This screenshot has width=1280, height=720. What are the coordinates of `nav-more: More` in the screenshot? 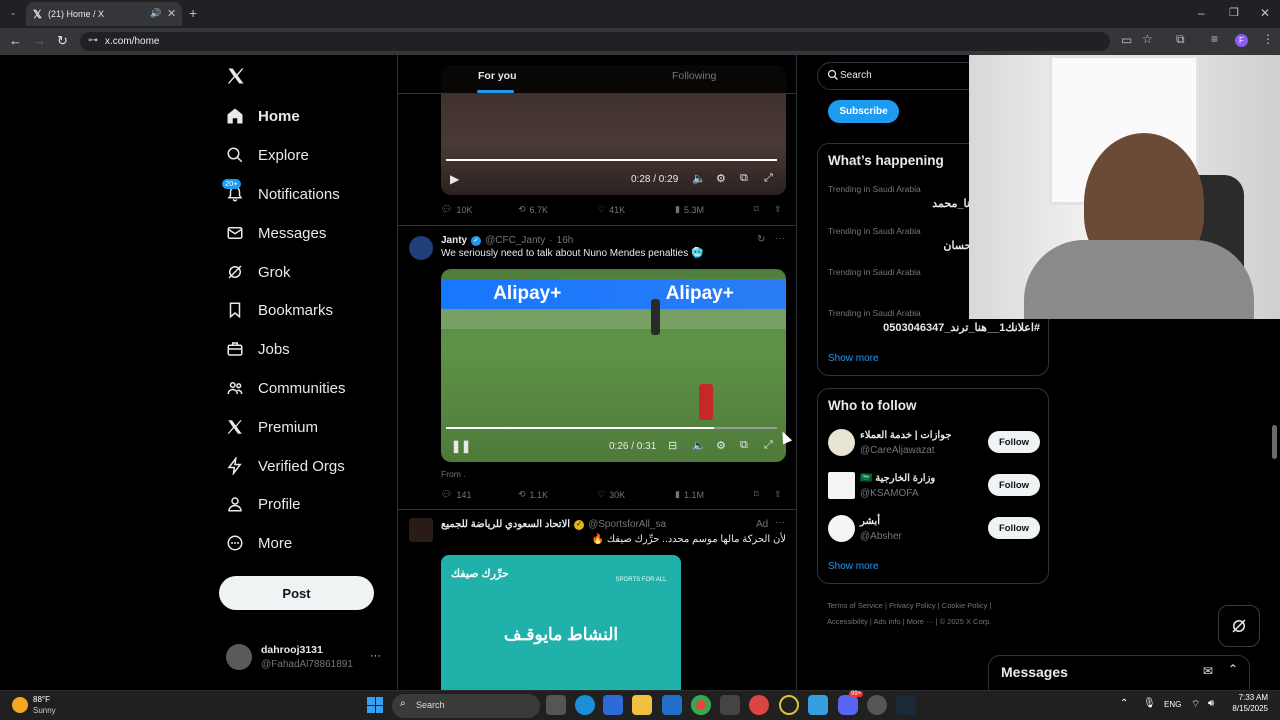 It's located at (306, 543).